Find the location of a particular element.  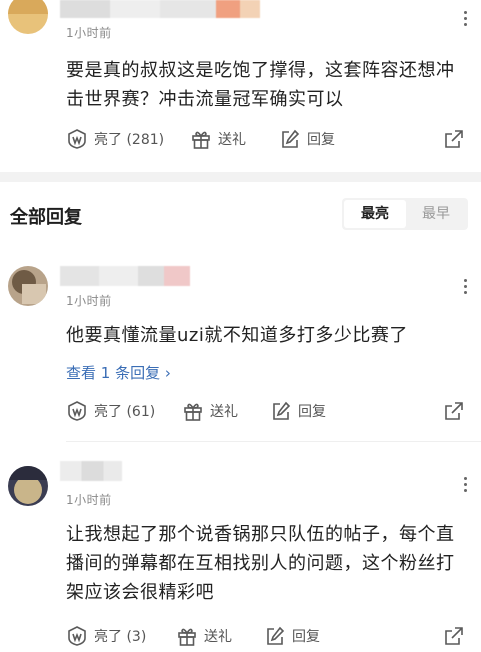

view-replies-link: 查看 1 条回复 › is located at coordinates (118, 372).